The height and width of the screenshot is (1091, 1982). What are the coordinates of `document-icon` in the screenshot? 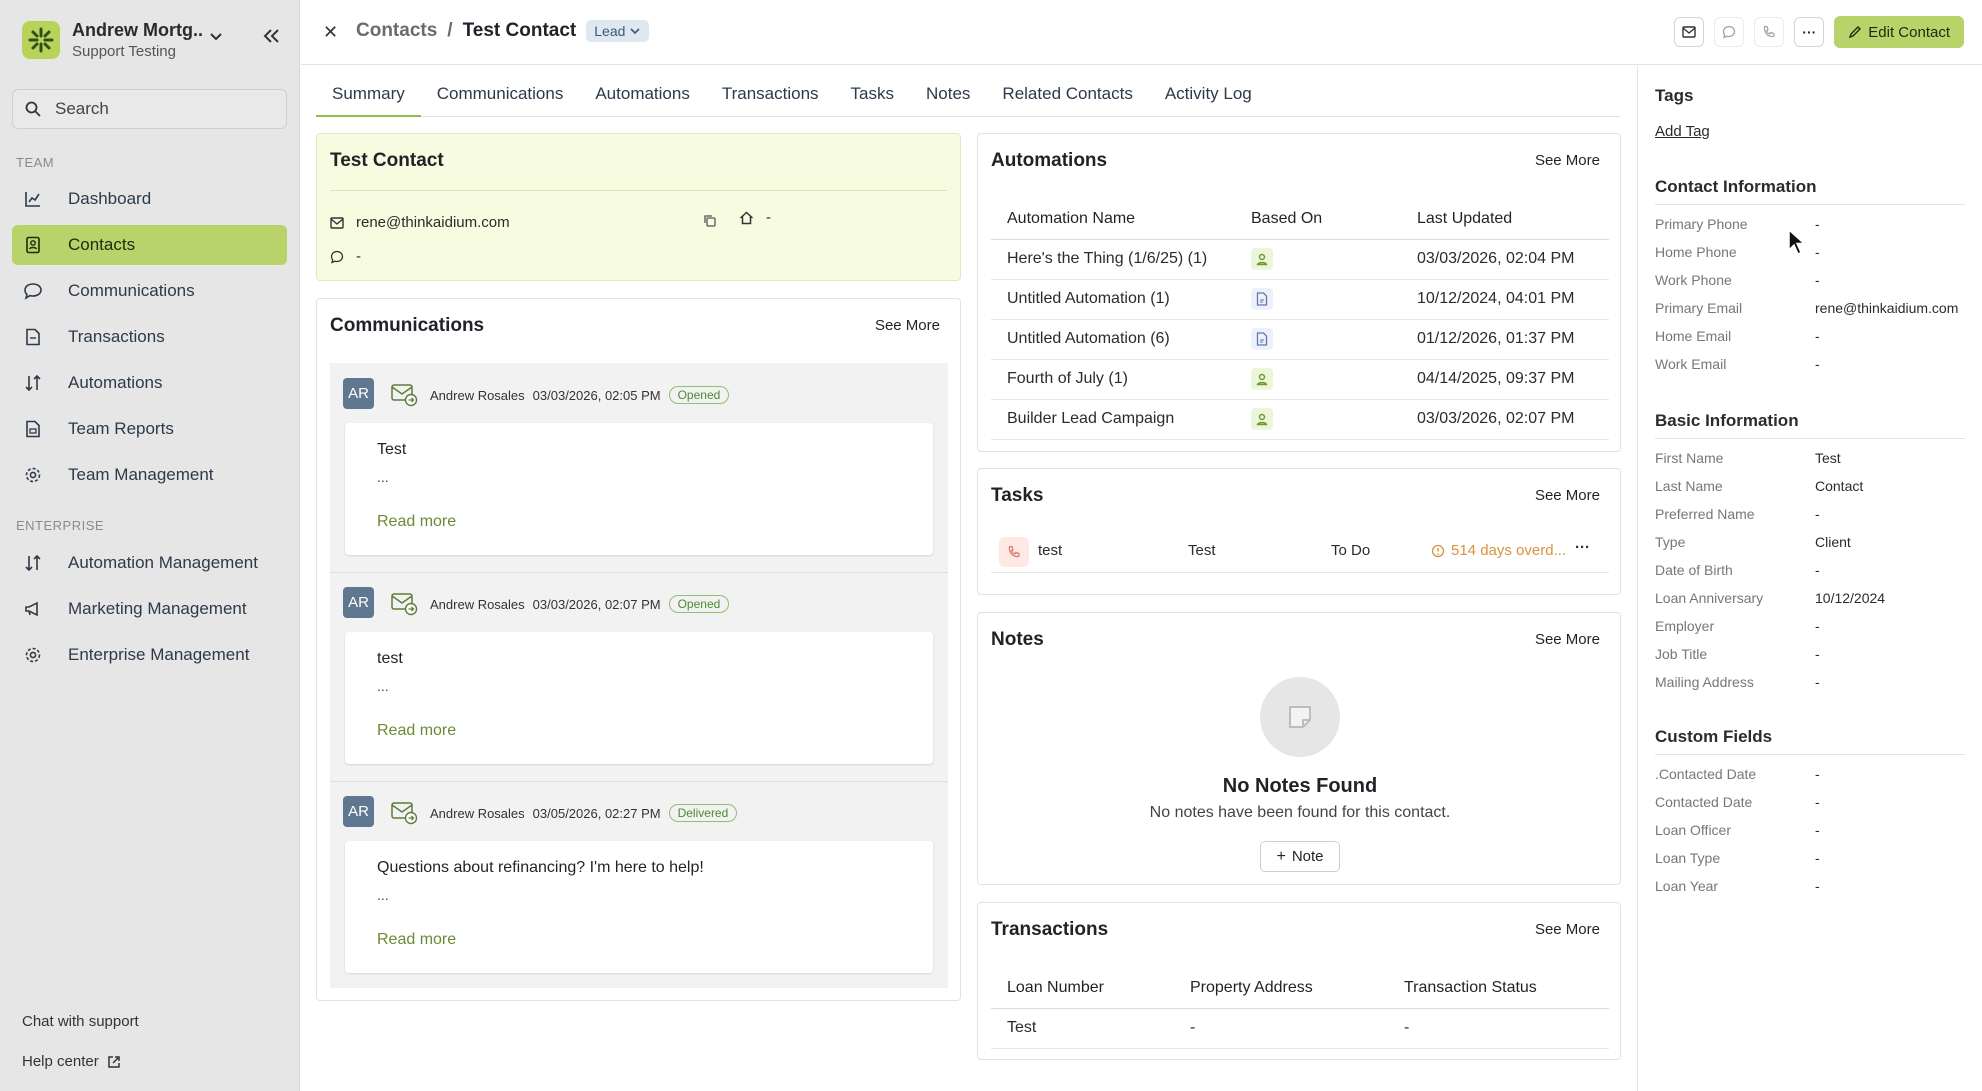 It's located at (33, 337).